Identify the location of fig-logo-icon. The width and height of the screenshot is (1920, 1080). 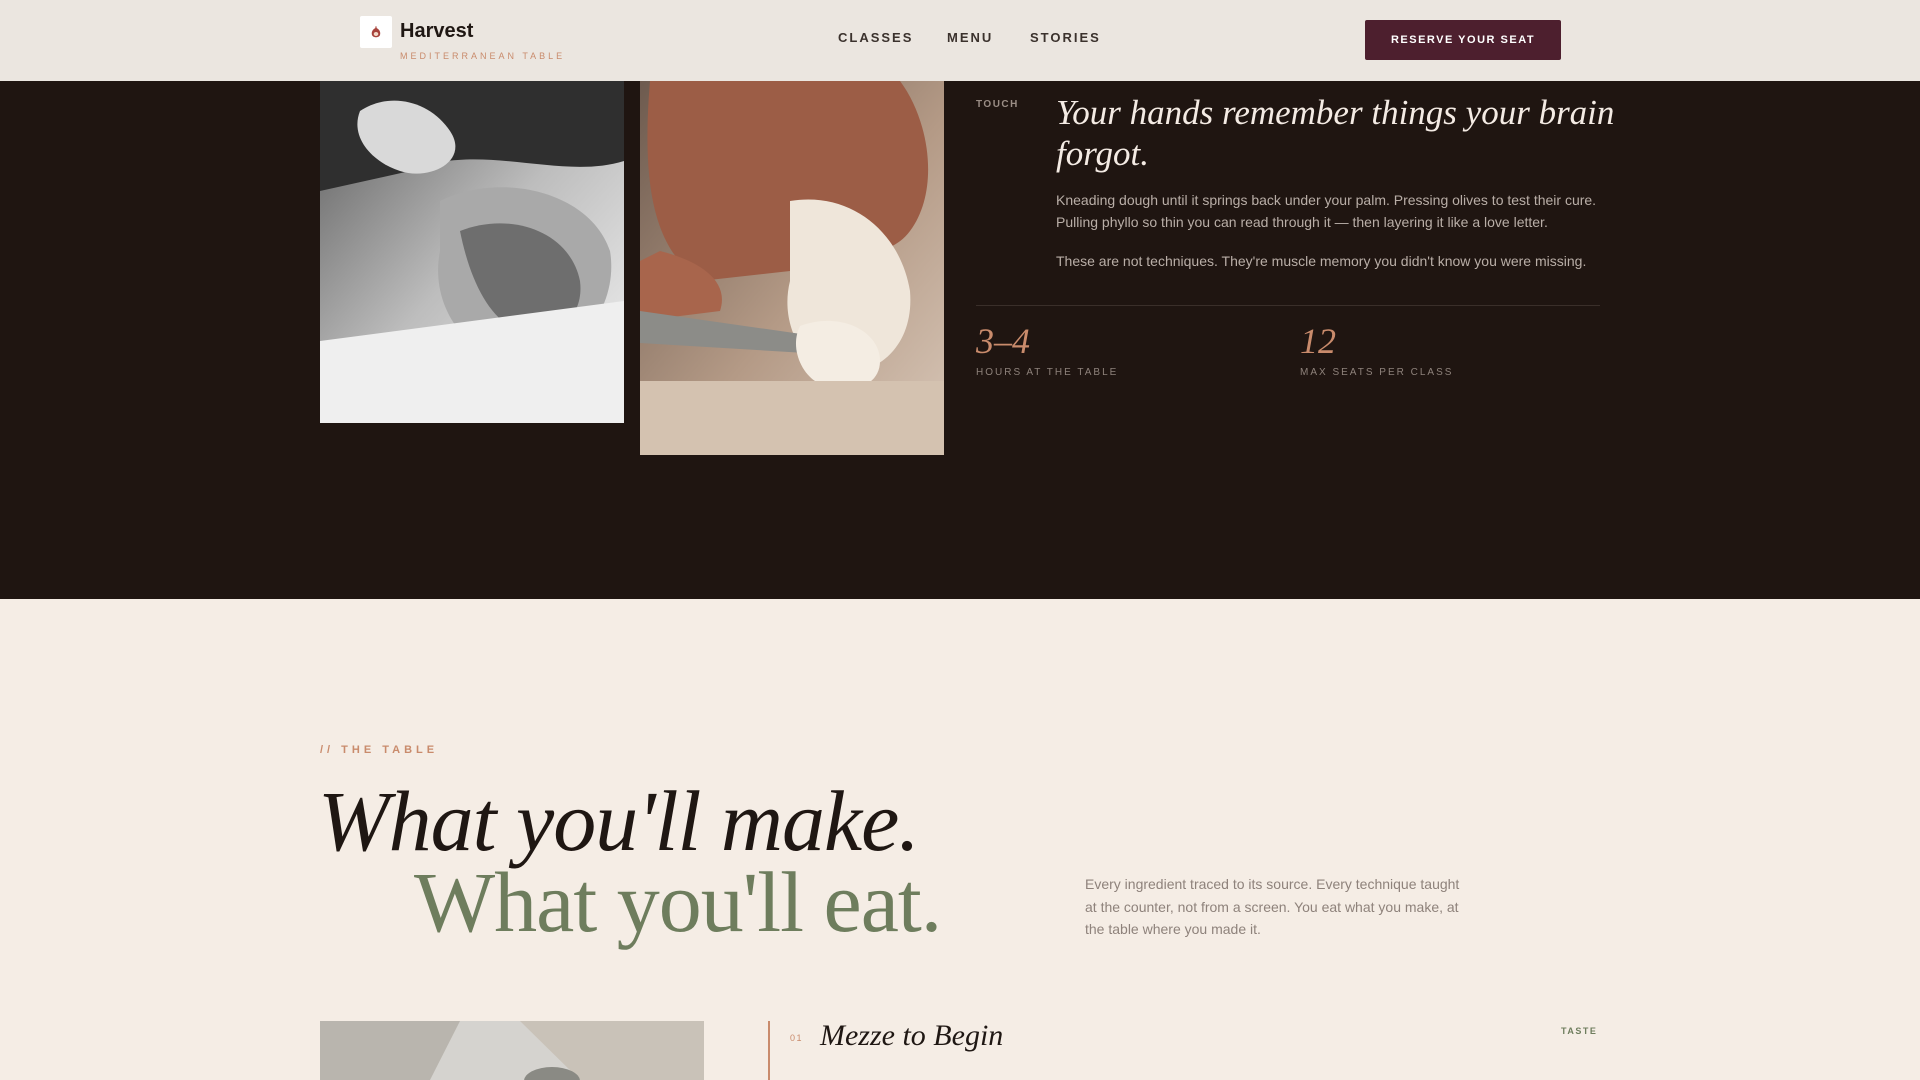
(376, 32).